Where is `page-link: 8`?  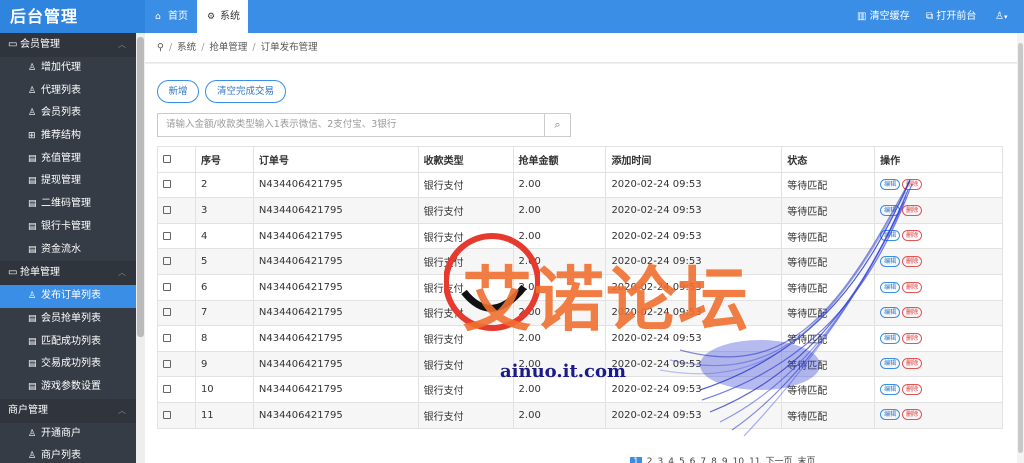 page-link: 8 is located at coordinates (714, 460).